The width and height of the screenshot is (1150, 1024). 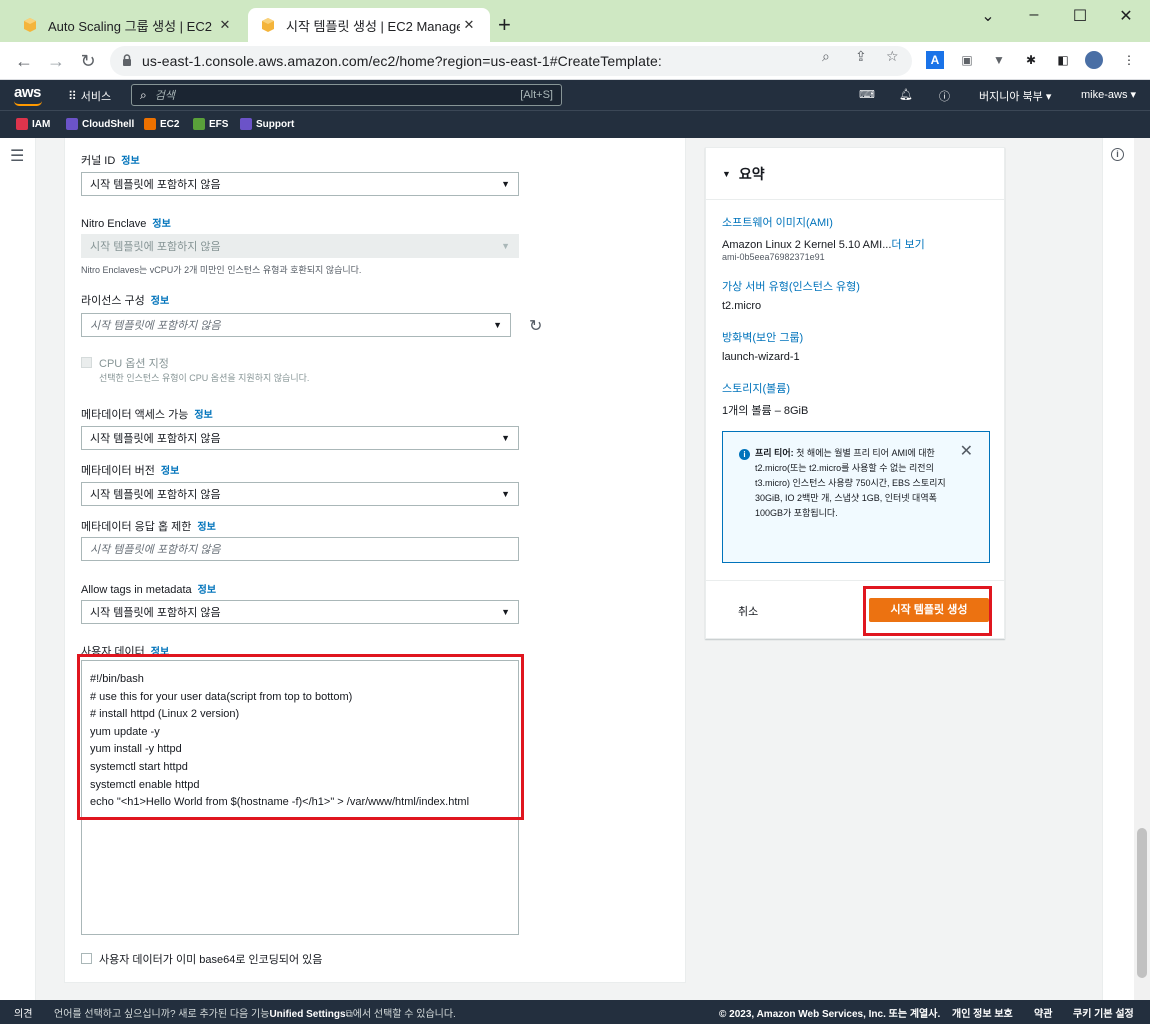 I want to click on window-close-icon: ✕, so click(x=1126, y=16).